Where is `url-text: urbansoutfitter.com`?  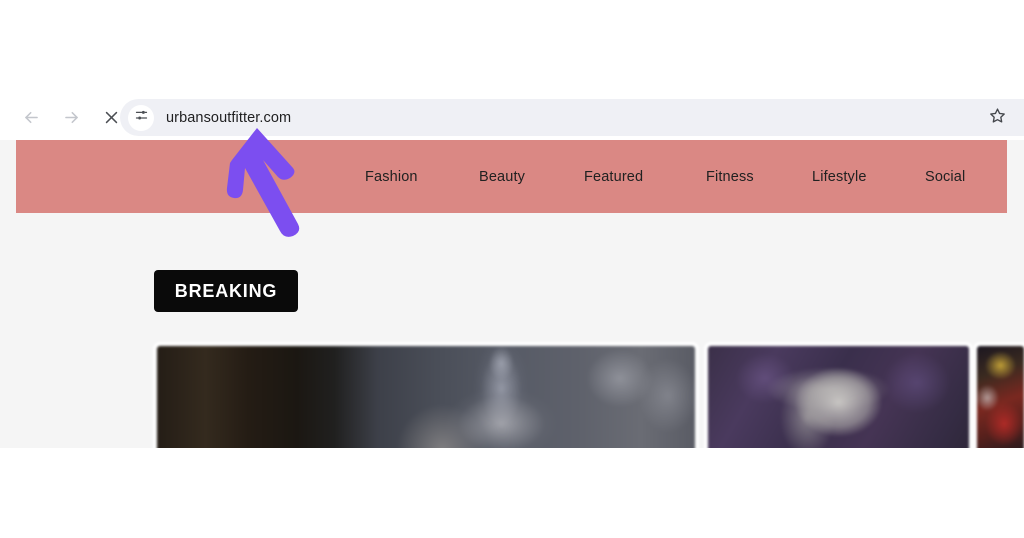
url-text: urbansoutfitter.com is located at coordinates (573, 118).